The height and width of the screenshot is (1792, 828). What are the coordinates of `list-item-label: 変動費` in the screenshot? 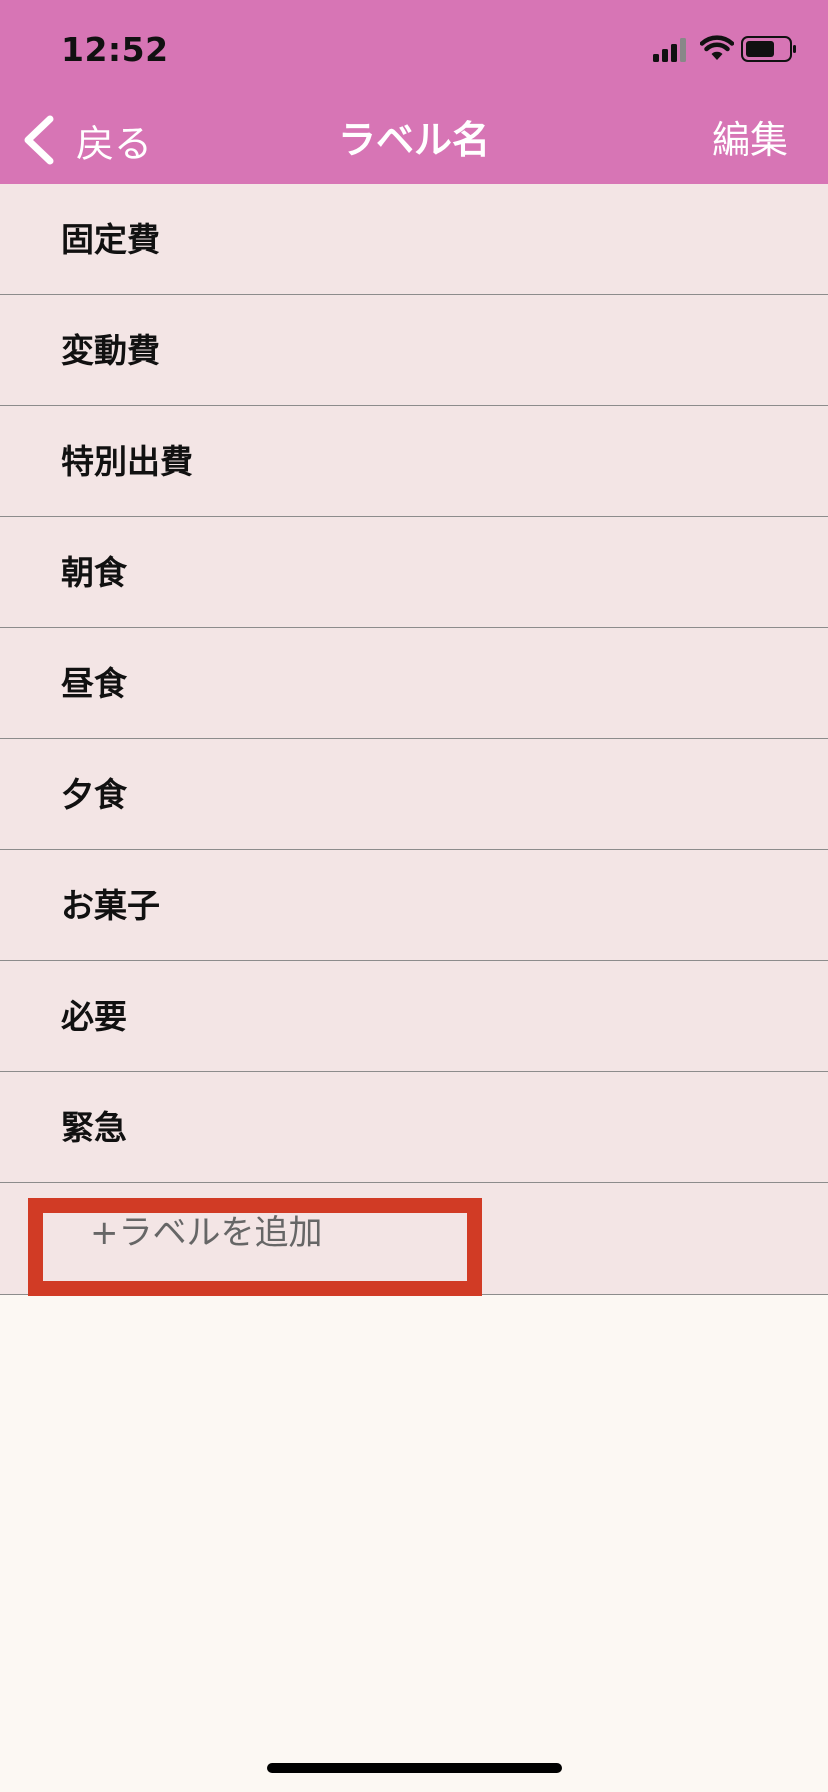 It's located at (110, 350).